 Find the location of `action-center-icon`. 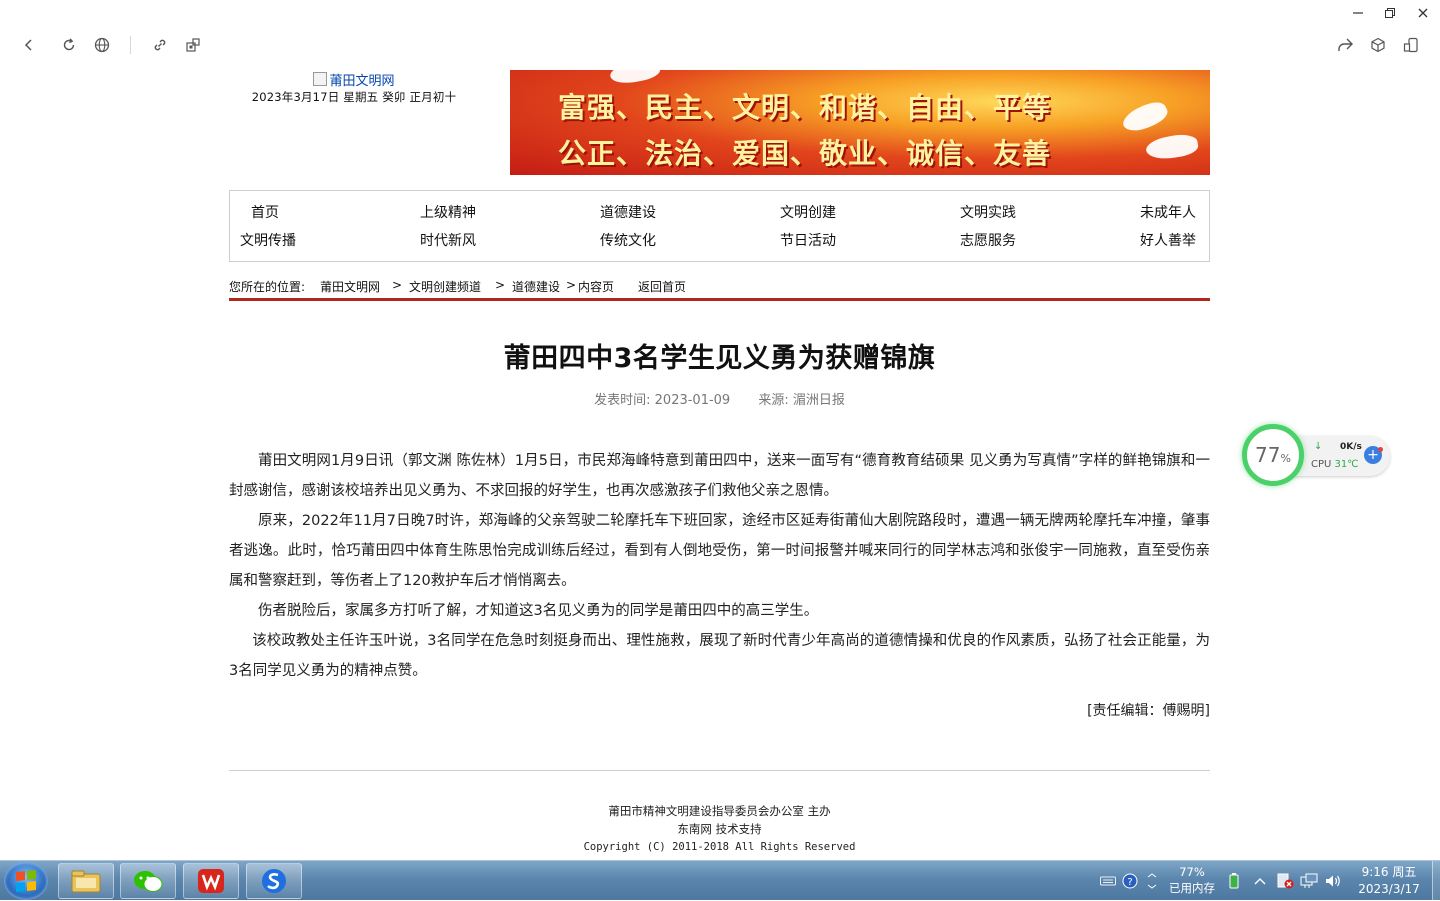

action-center-icon is located at coordinates (1285, 881).